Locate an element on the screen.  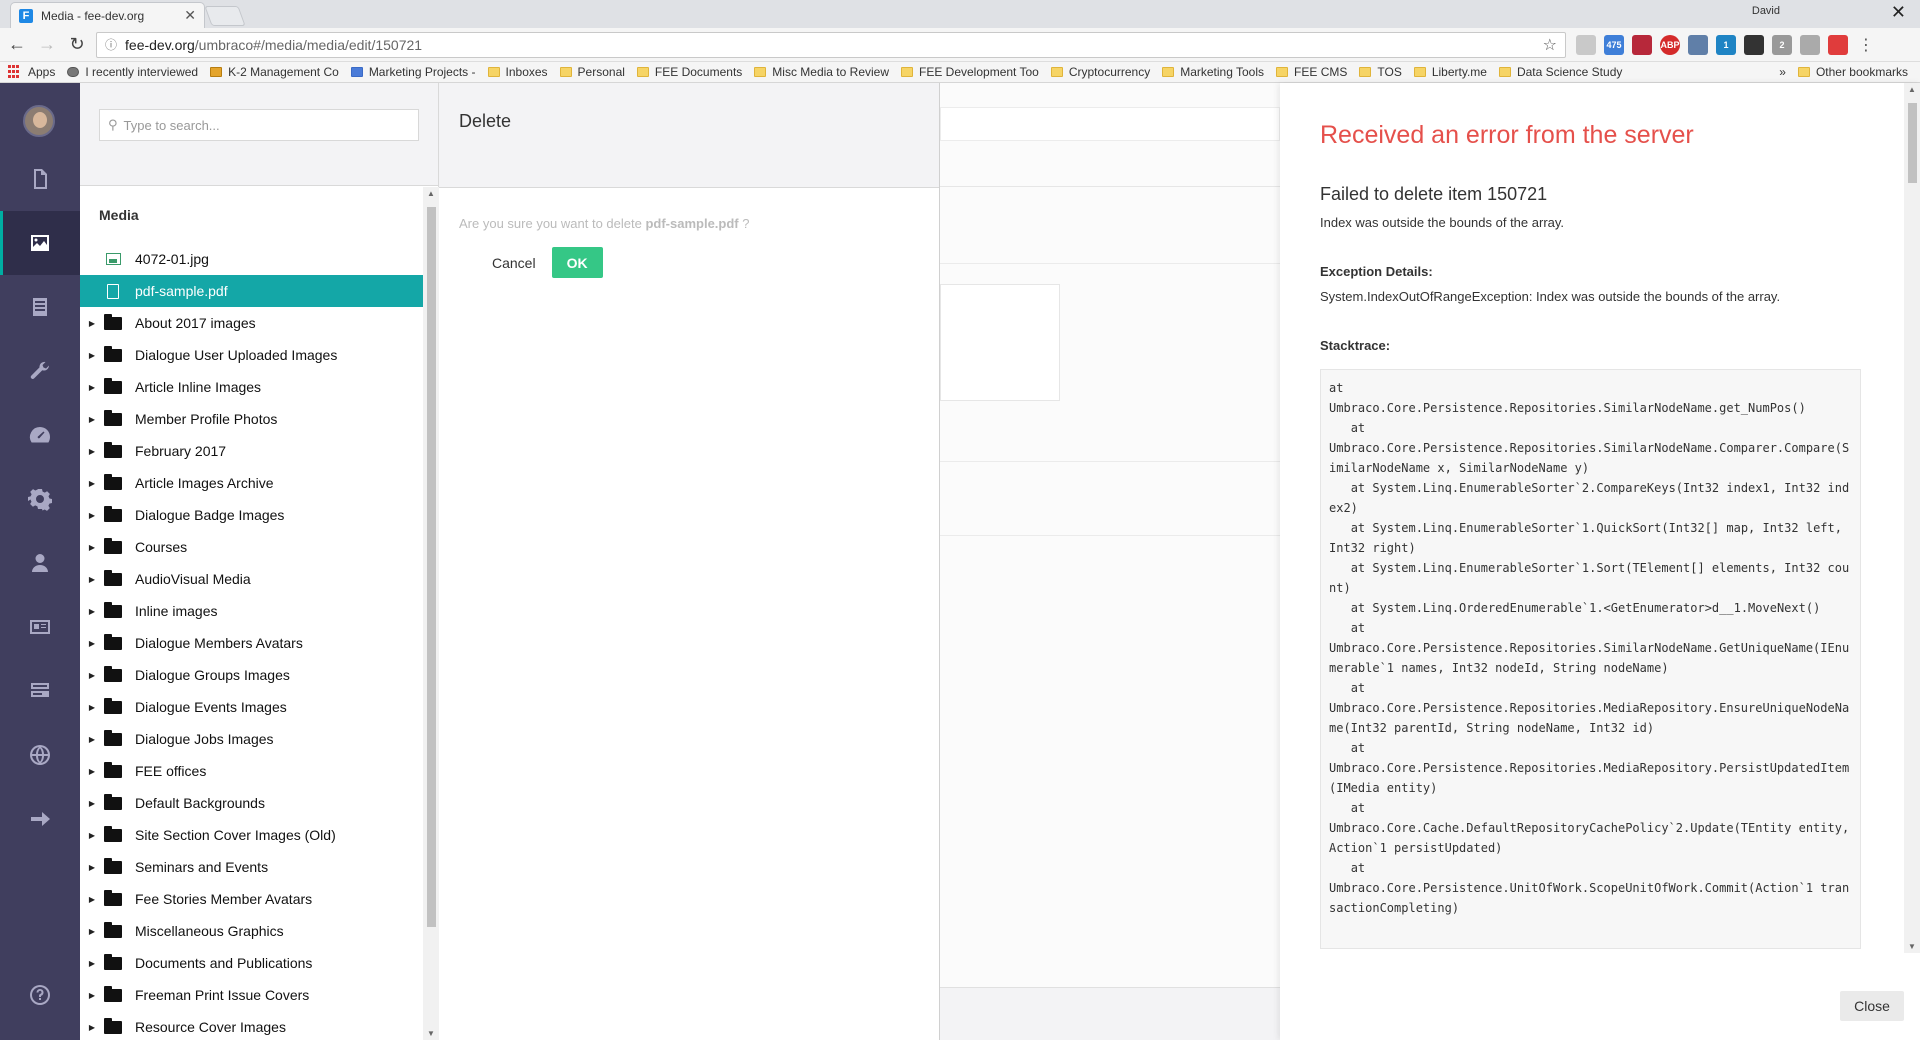
tree-file-item: pdf-sample.pdf is located at coordinates (251, 291).